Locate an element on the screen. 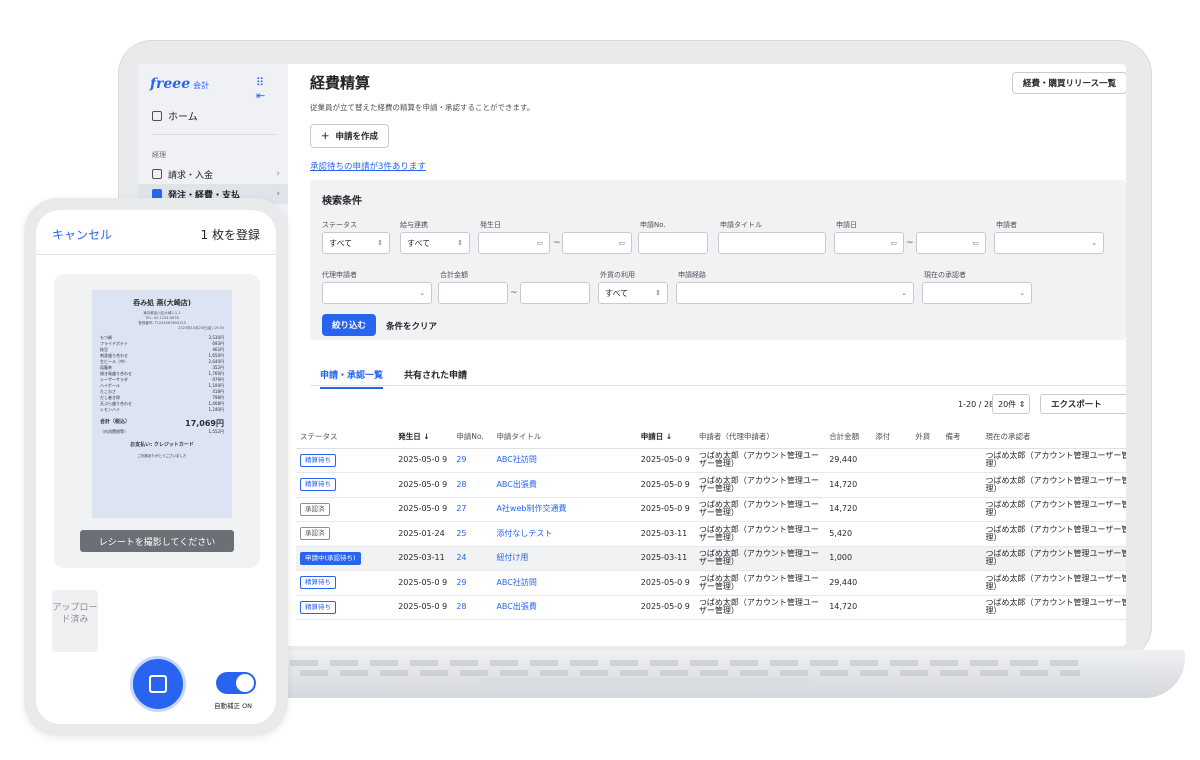 Image resolution: width=1200 pixels, height=760 pixels. shutter-button is located at coordinates (158, 684).